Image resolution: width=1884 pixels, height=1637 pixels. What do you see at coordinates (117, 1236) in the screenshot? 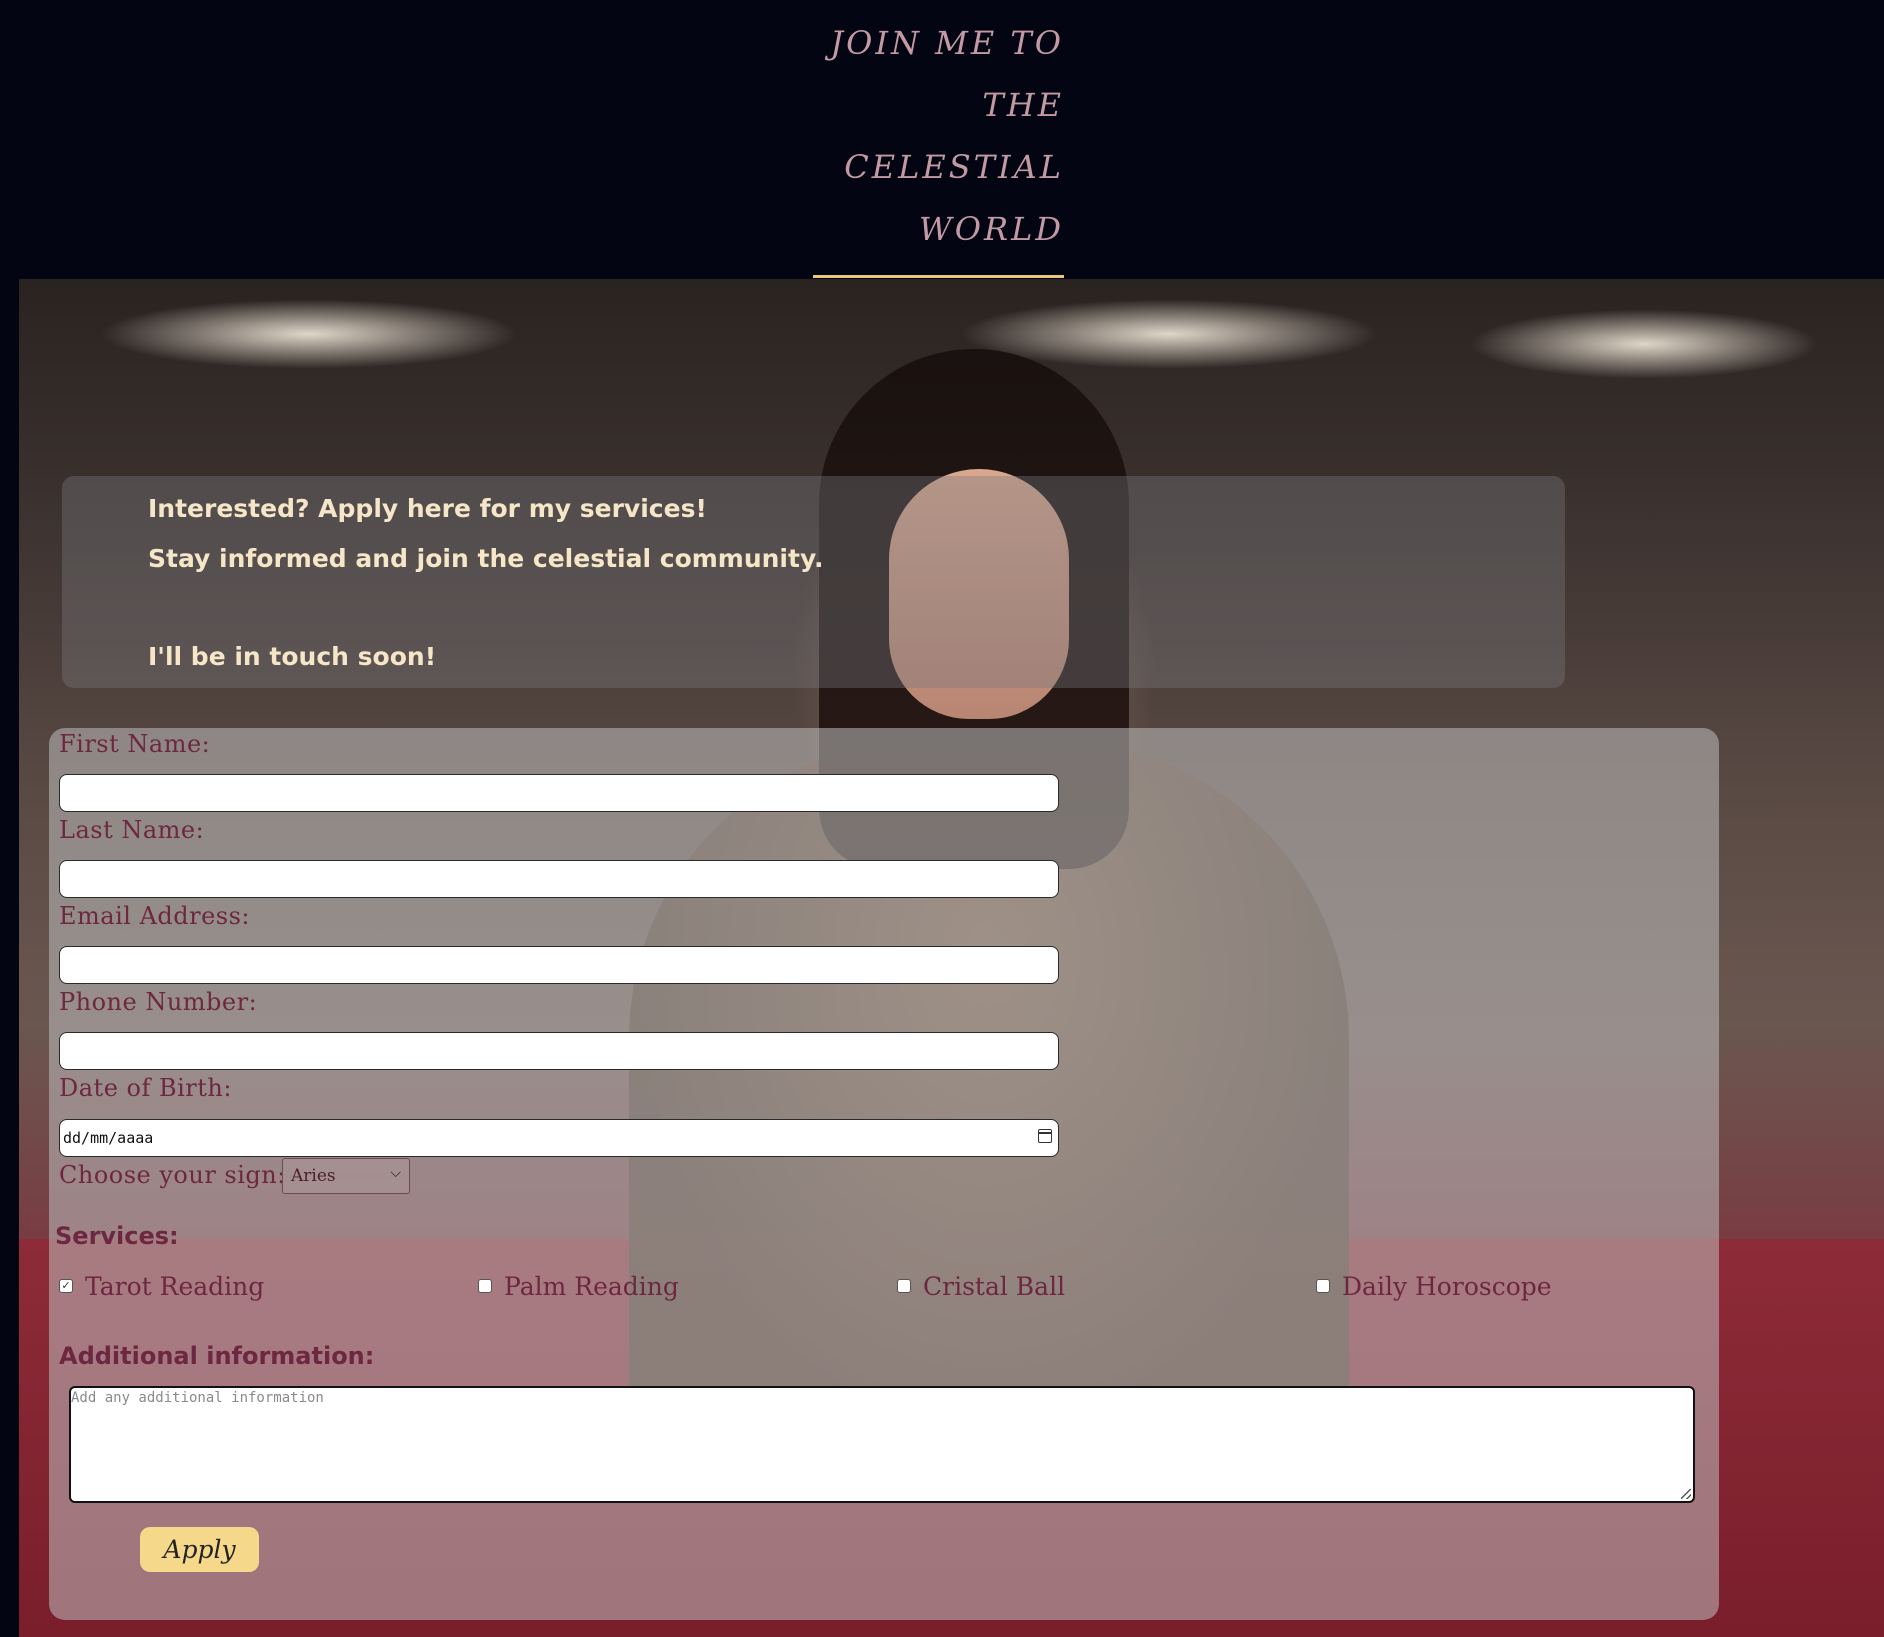
I see `services-title: Services:` at bounding box center [117, 1236].